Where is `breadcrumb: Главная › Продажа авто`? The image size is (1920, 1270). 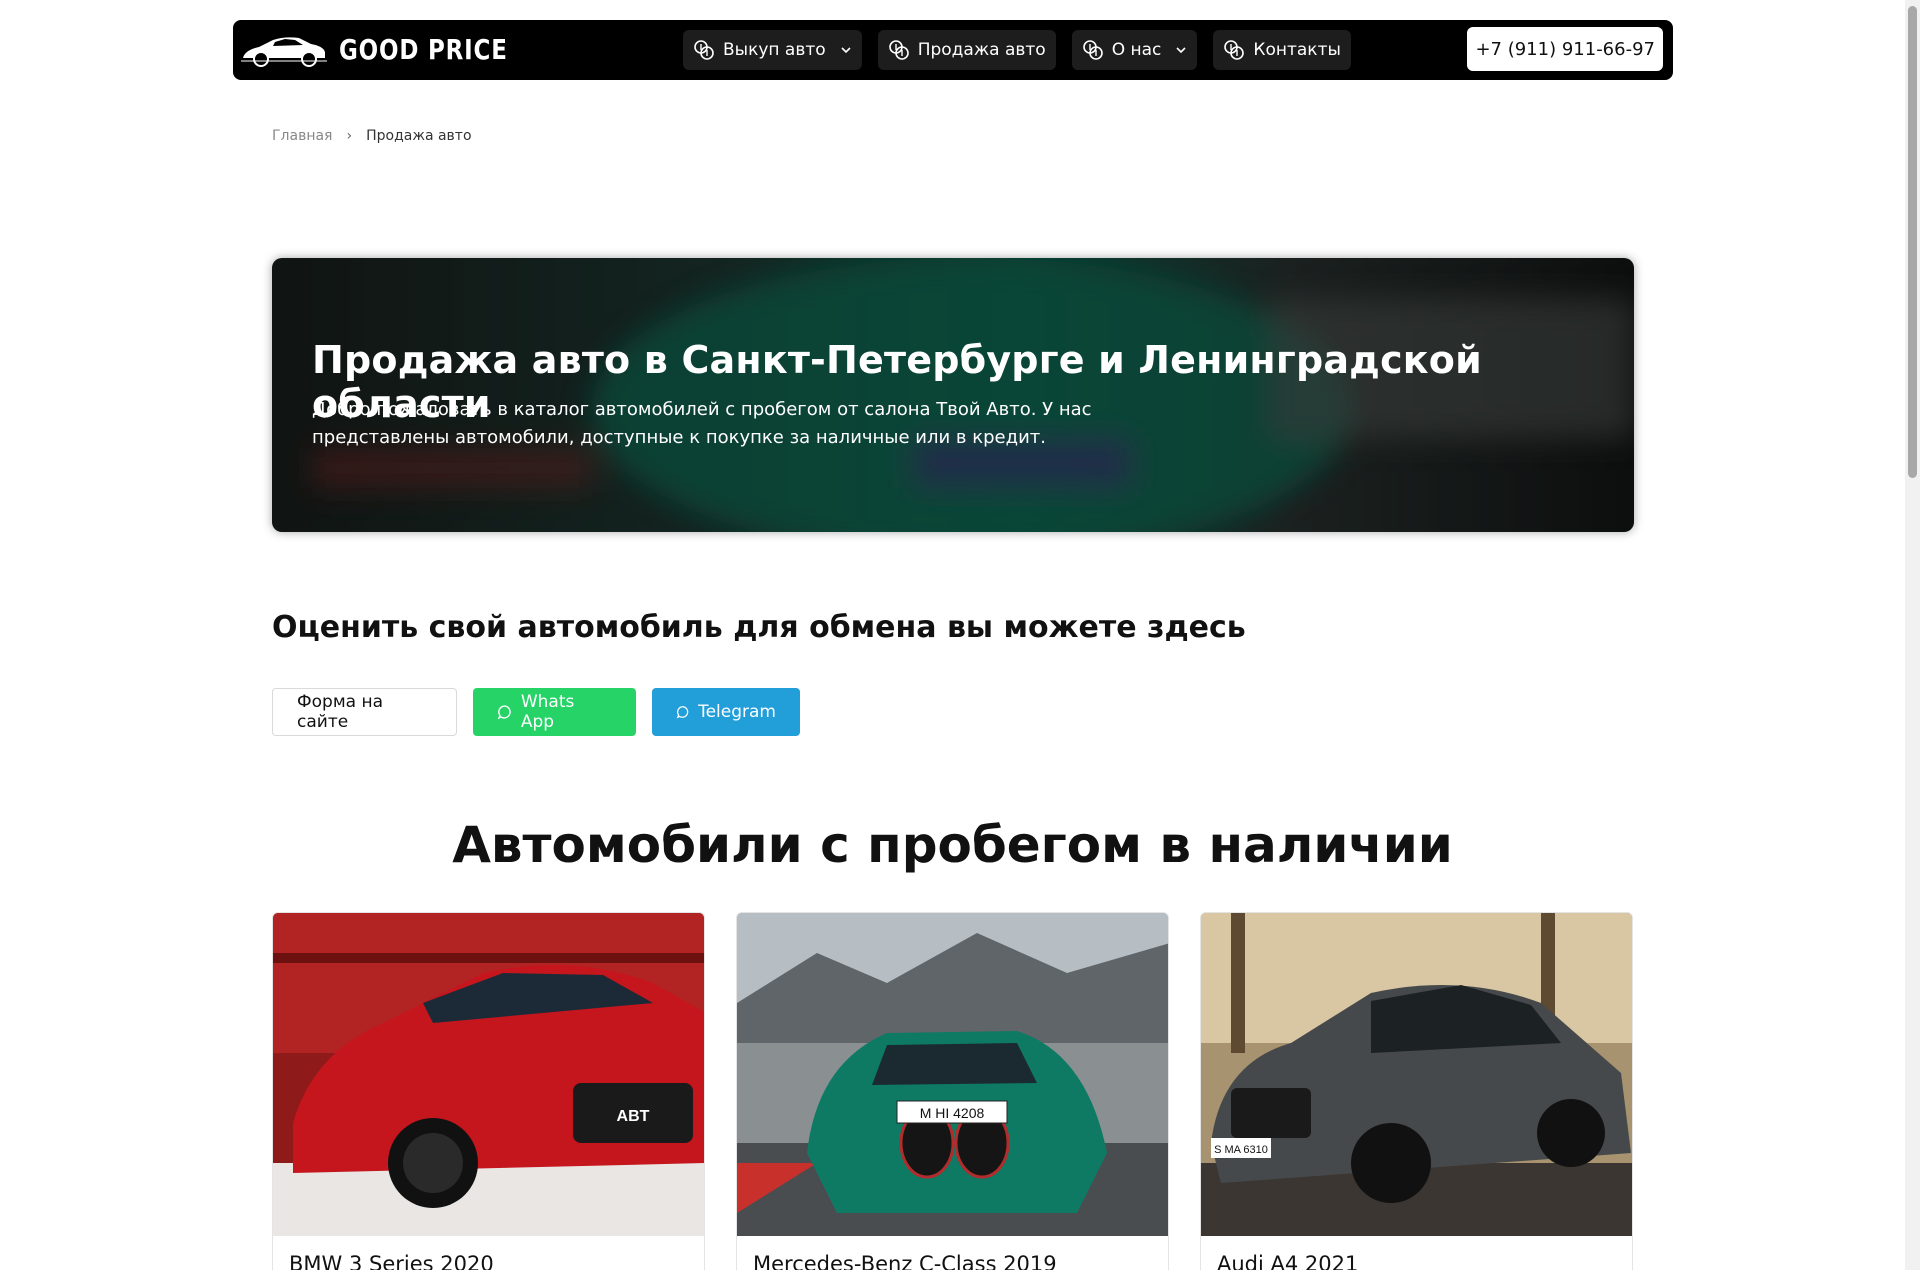 breadcrumb: Главная › Продажа авто is located at coordinates (372, 136).